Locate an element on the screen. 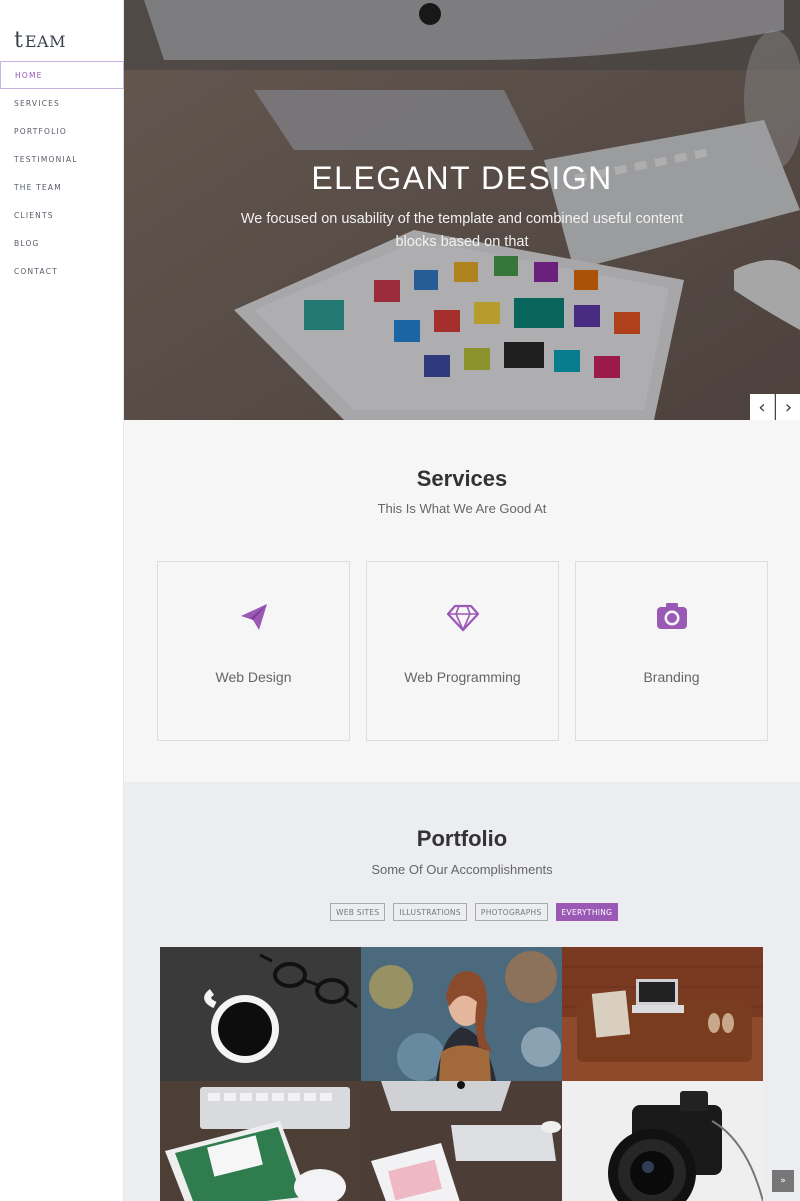 This screenshot has width=800, height=1201. service-card-web-design: Web Design is located at coordinates (253, 651).